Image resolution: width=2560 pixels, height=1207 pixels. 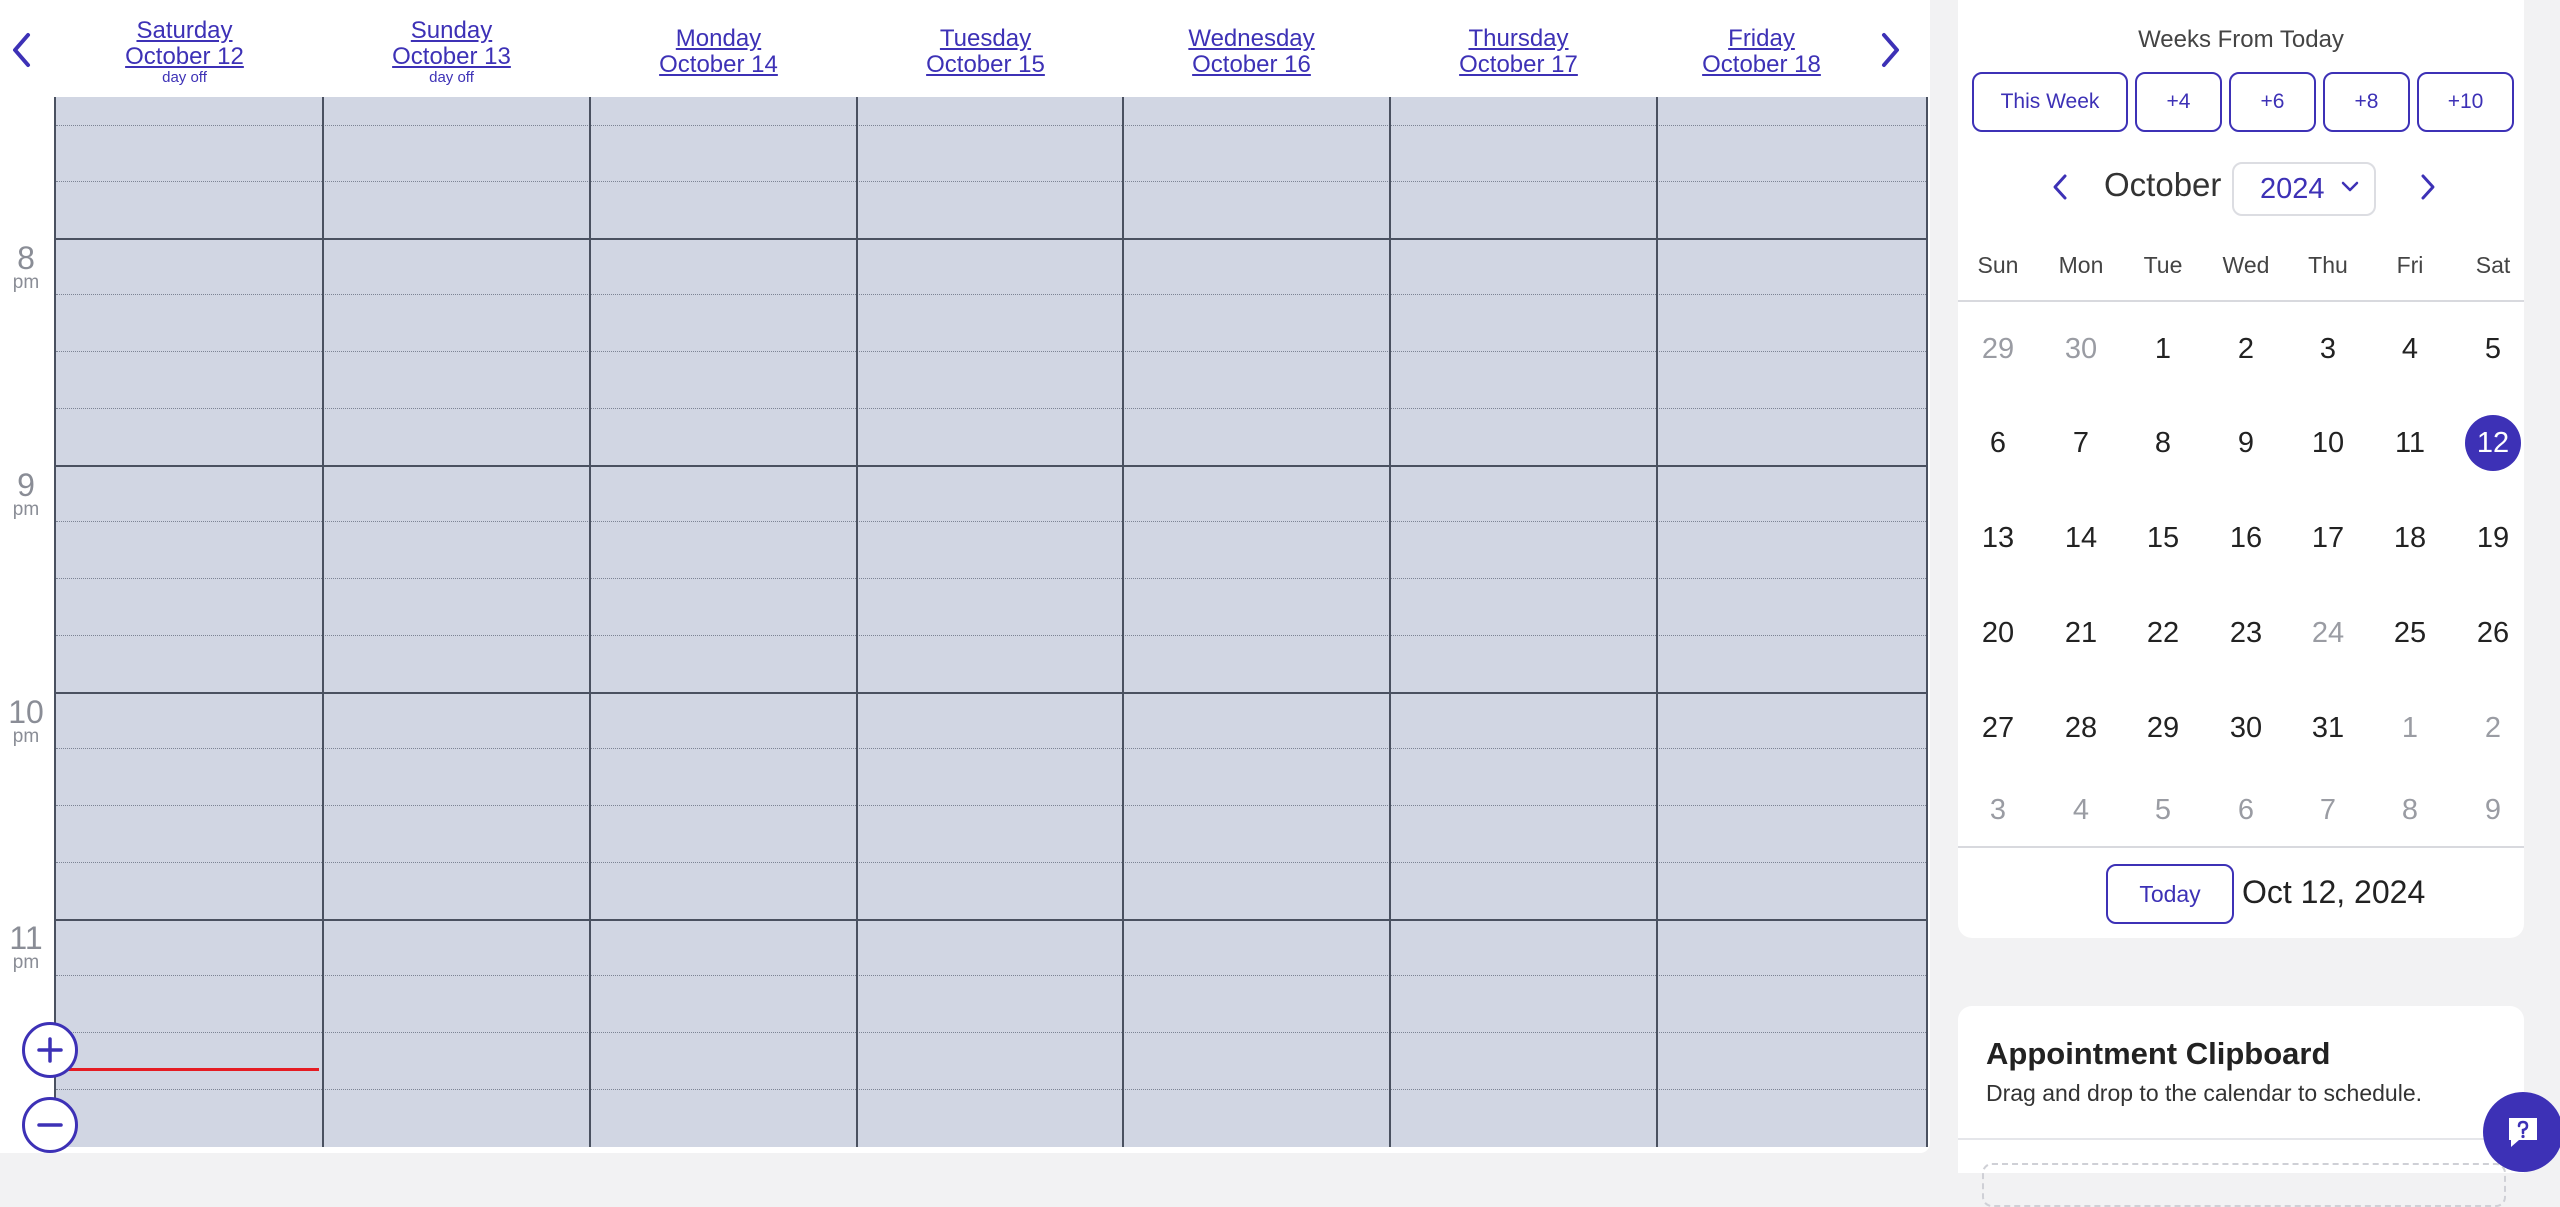 What do you see at coordinates (2410, 443) in the screenshot?
I see `calendar-day: 11` at bounding box center [2410, 443].